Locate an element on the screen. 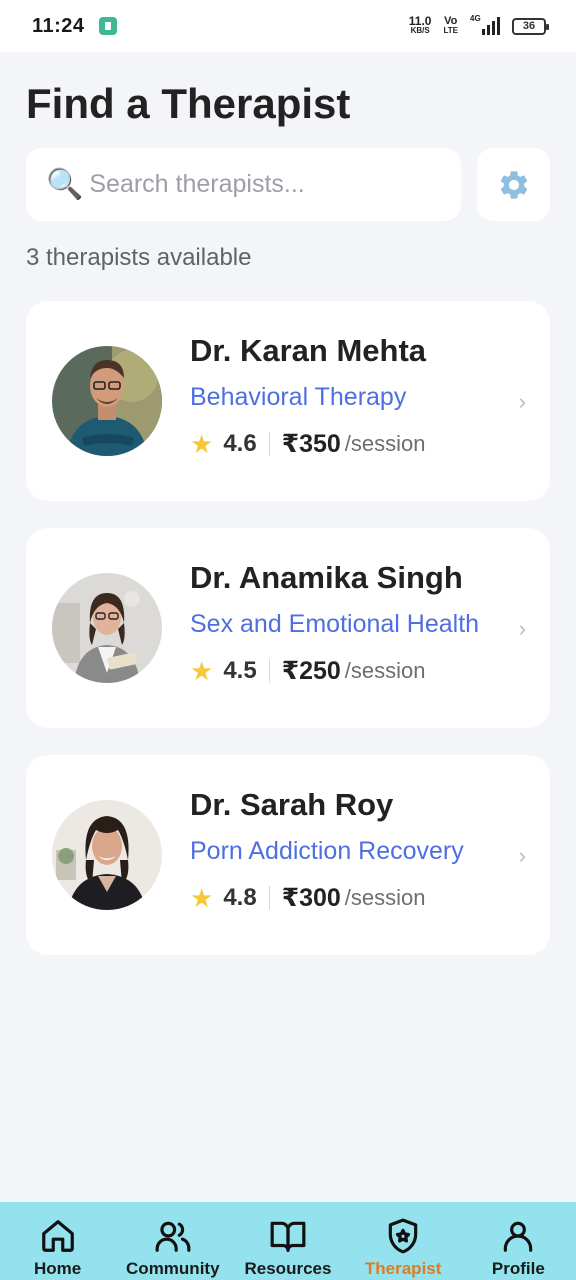 The height and width of the screenshot is (1280, 576). results-count: 3 therapists available is located at coordinates (139, 257).